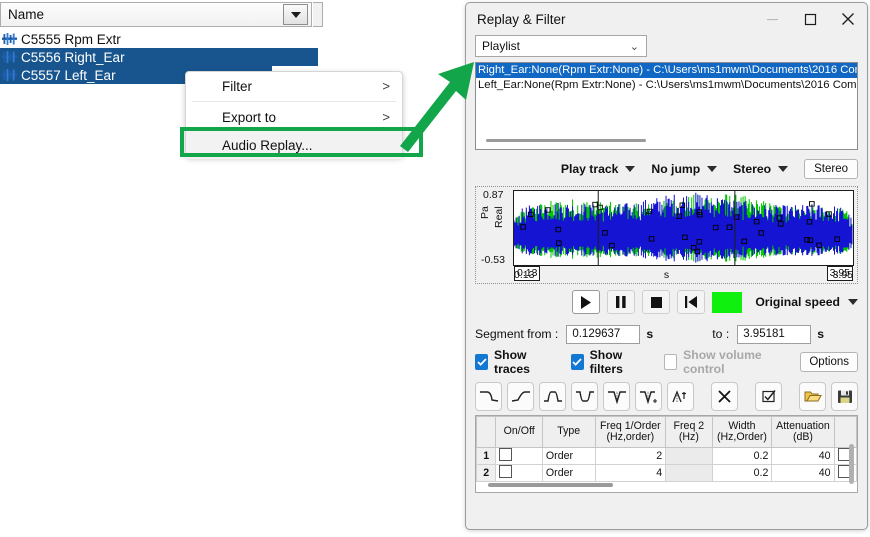 Image resolution: width=870 pixels, height=537 pixels. What do you see at coordinates (73, 57) in the screenshot?
I see `tree-item-label: C5556 Right_Ear` at bounding box center [73, 57].